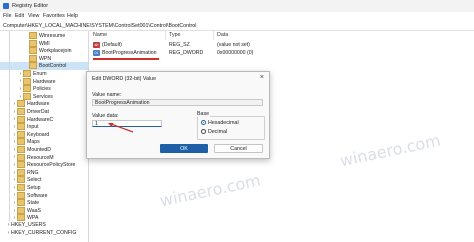  I want to click on base-label: Base, so click(204, 114).